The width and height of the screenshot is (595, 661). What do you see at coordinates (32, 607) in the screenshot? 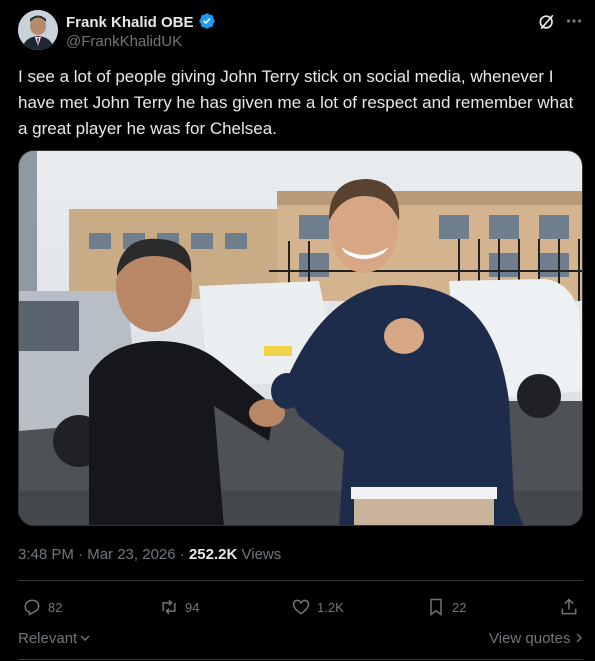
I see `reply-icon` at bounding box center [32, 607].